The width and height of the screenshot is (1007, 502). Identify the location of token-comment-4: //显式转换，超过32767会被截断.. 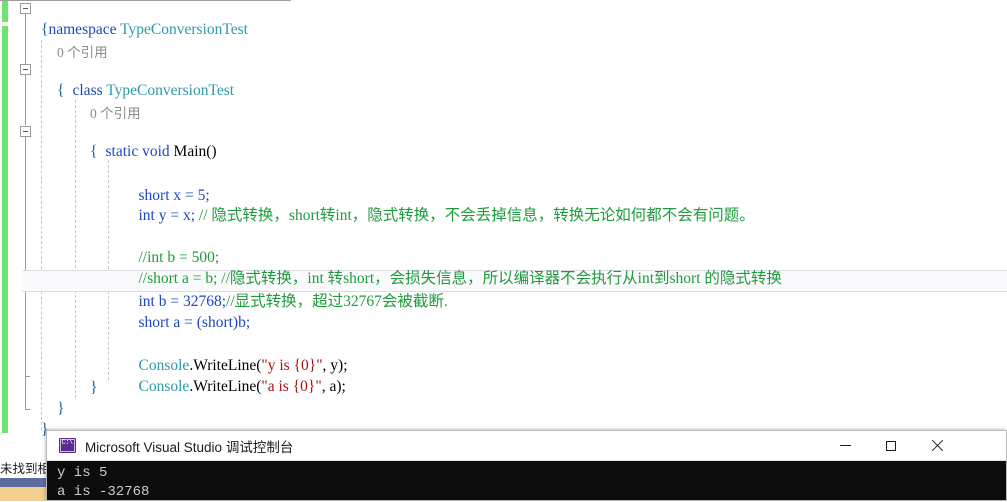
(337, 301).